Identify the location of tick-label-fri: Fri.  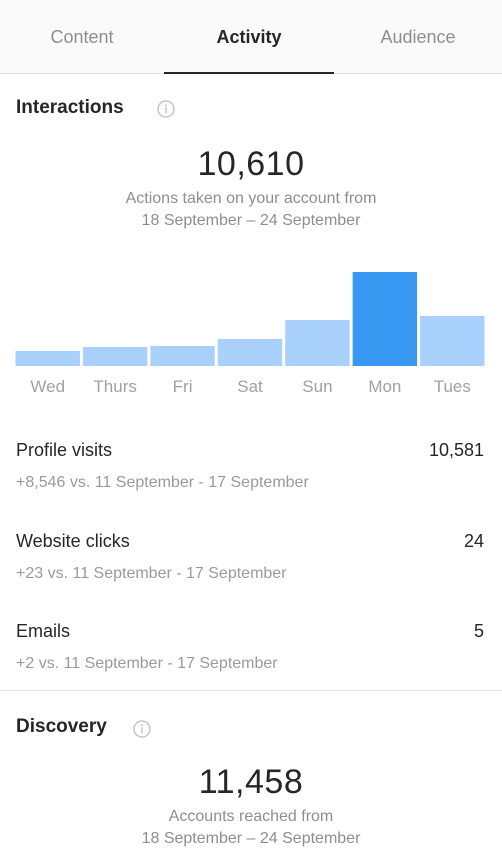
(183, 386).